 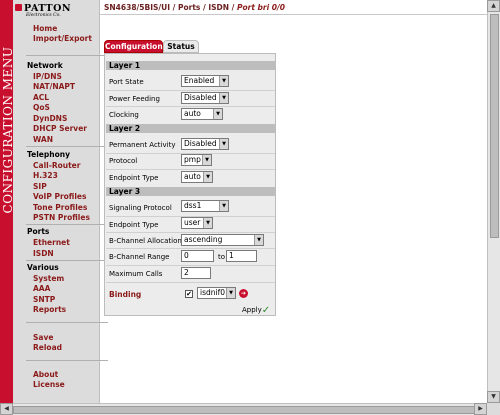 I want to click on port-state-select: Enabled ▼, so click(x=205, y=81).